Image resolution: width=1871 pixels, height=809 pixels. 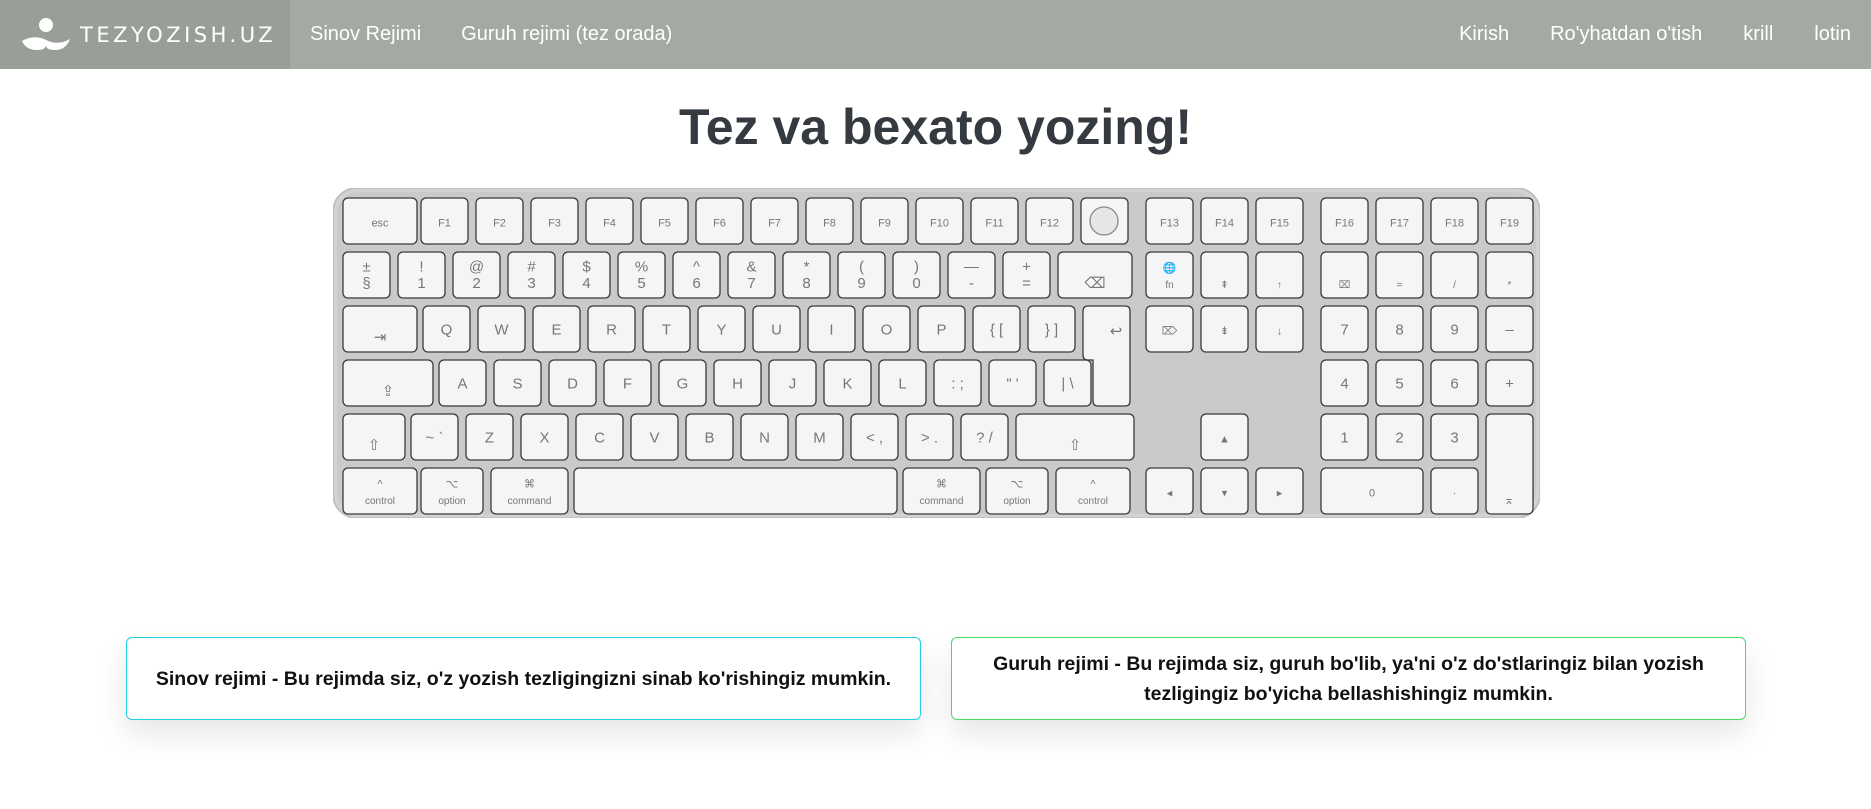 I want to click on svg-text: F8, so click(x=829, y=224).